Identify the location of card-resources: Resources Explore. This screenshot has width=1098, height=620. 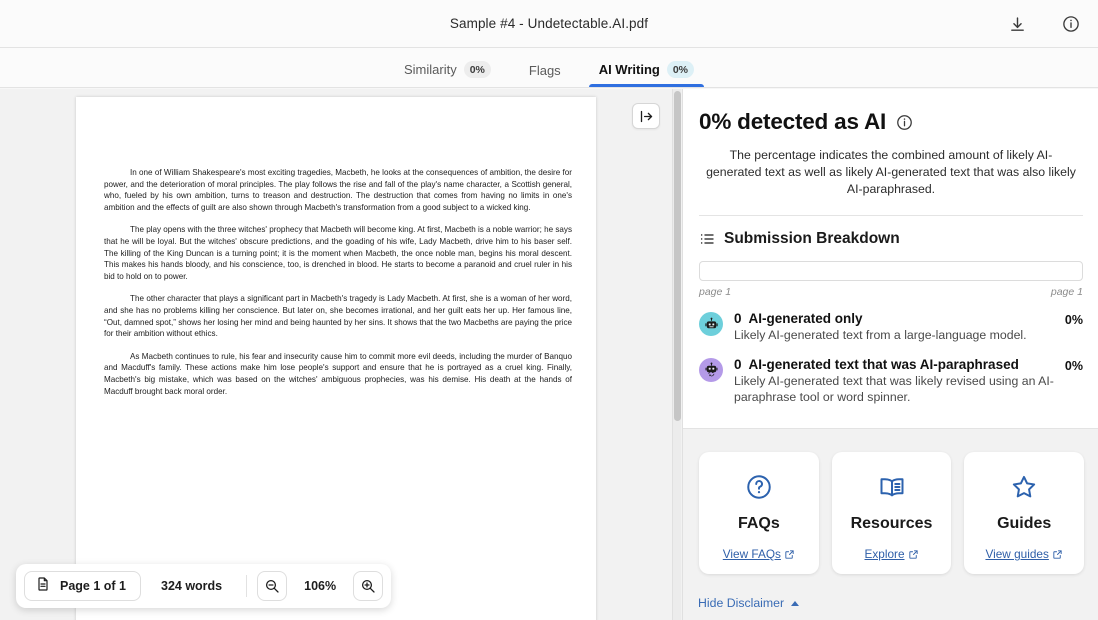
(891, 513).